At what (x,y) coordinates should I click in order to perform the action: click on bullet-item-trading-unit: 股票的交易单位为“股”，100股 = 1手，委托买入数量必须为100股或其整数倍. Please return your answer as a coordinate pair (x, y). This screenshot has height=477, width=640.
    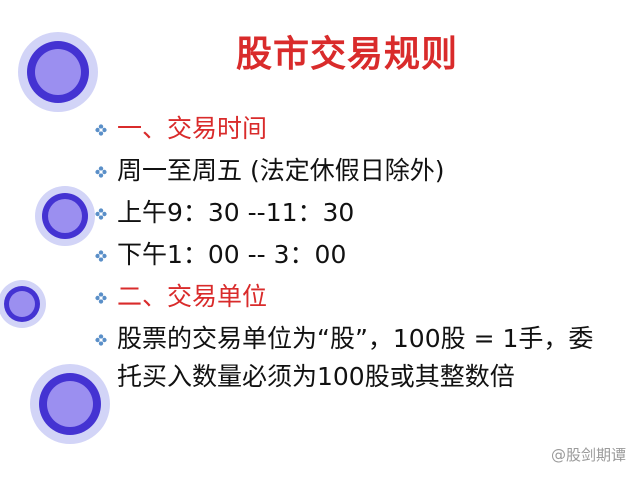
    Looking at the image, I should click on (355, 358).